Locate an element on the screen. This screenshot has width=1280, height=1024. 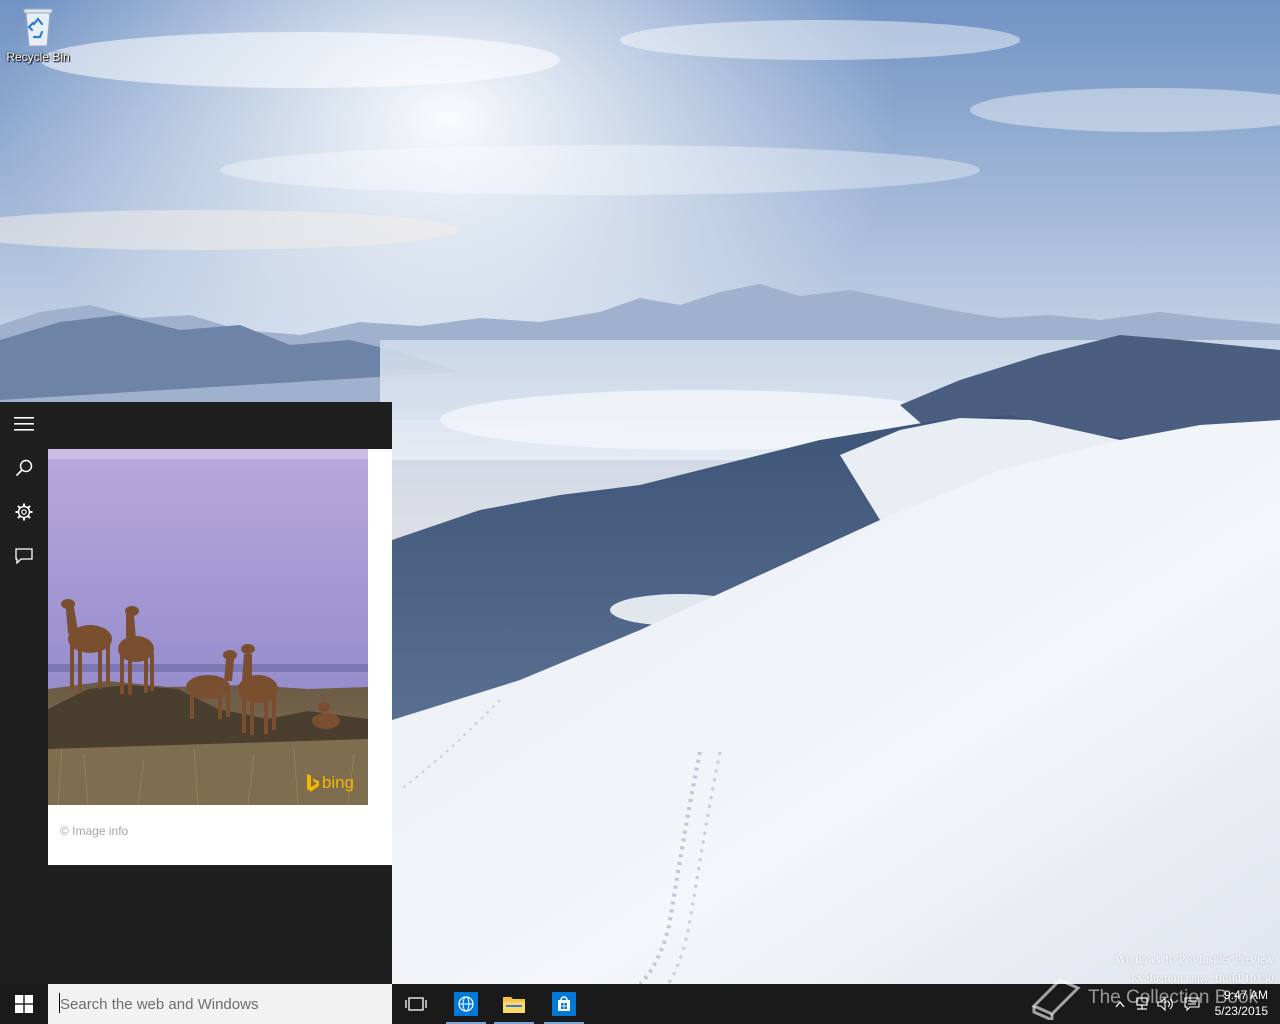
task-view-icon is located at coordinates (416, 1004).